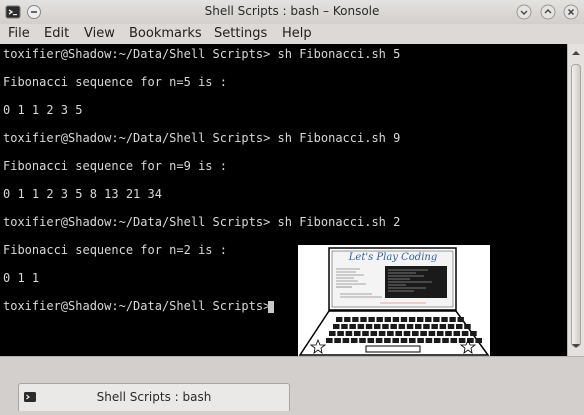 The width and height of the screenshot is (584, 415). I want to click on minimize-icon, so click(524, 12).